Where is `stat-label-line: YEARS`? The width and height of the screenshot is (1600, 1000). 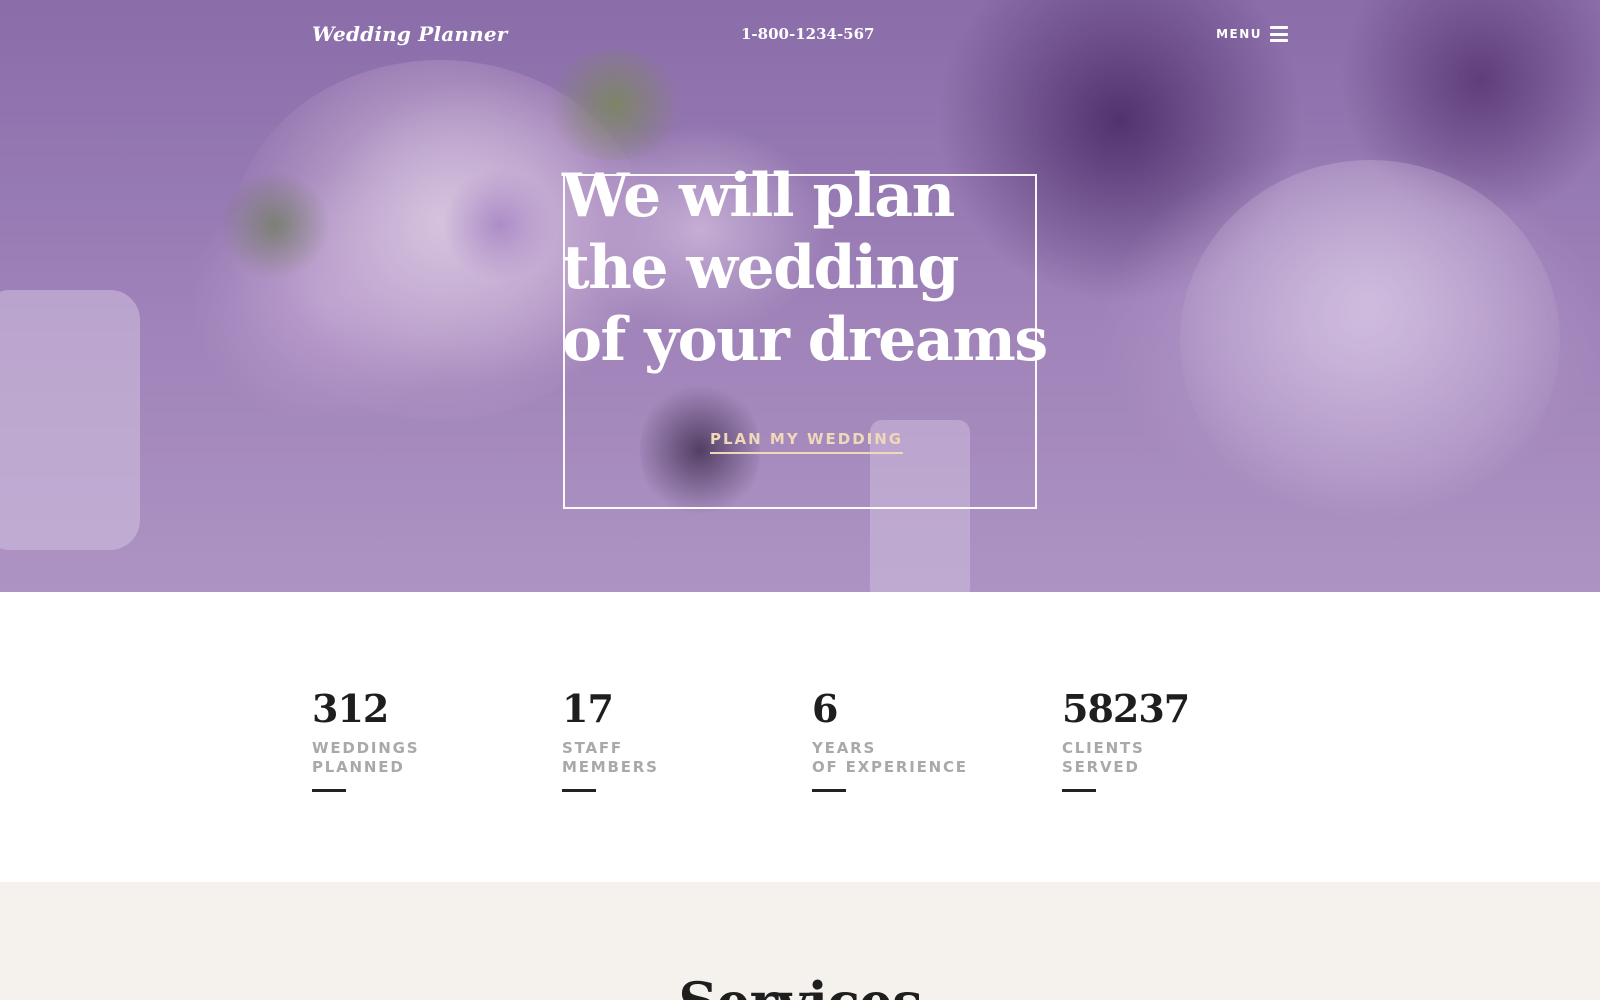 stat-label-line: YEARS is located at coordinates (844, 748).